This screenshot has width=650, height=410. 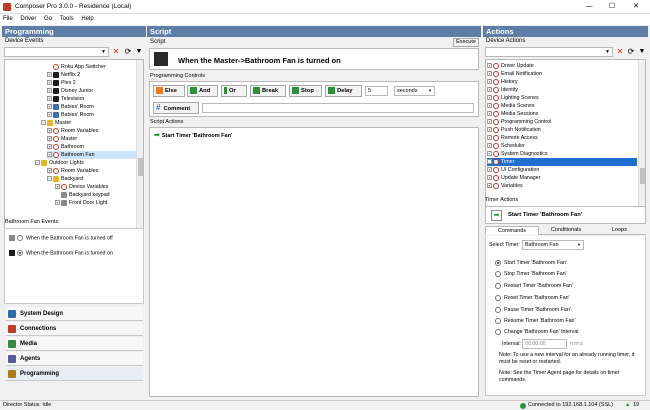 What do you see at coordinates (74, 359) in the screenshot?
I see `nav-agents: Agents` at bounding box center [74, 359].